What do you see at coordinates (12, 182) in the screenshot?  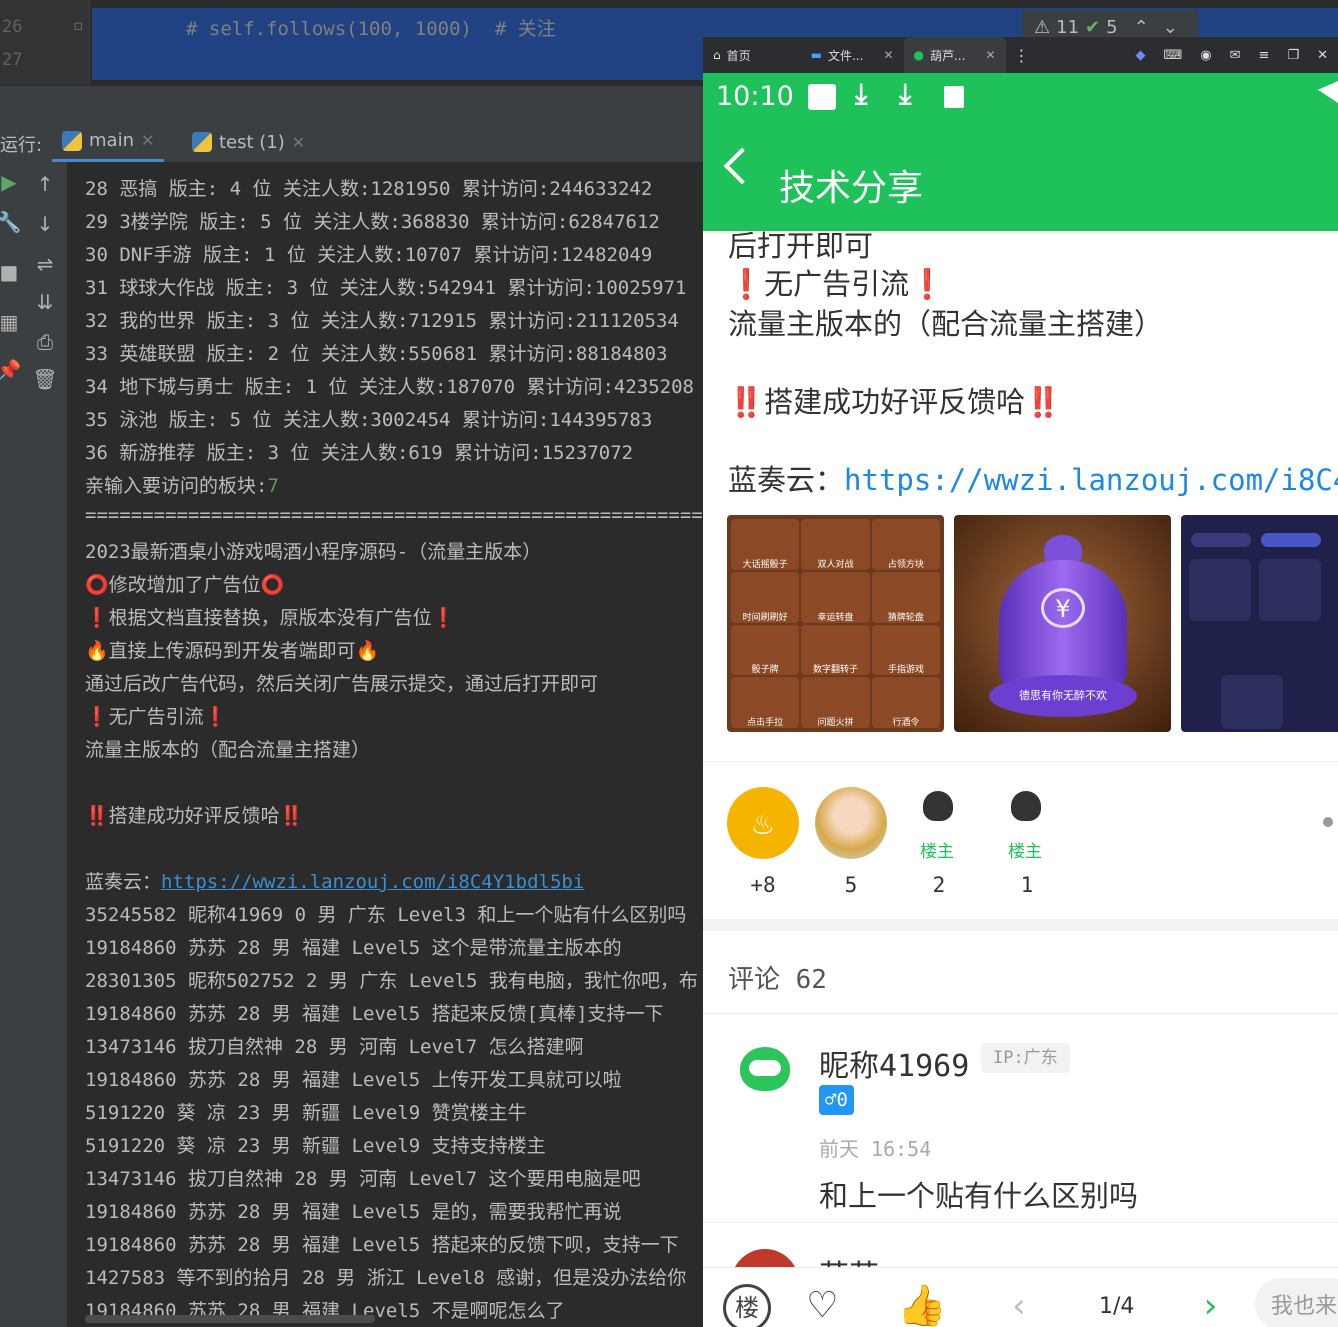 I see `rerun-icon: ▶` at bounding box center [12, 182].